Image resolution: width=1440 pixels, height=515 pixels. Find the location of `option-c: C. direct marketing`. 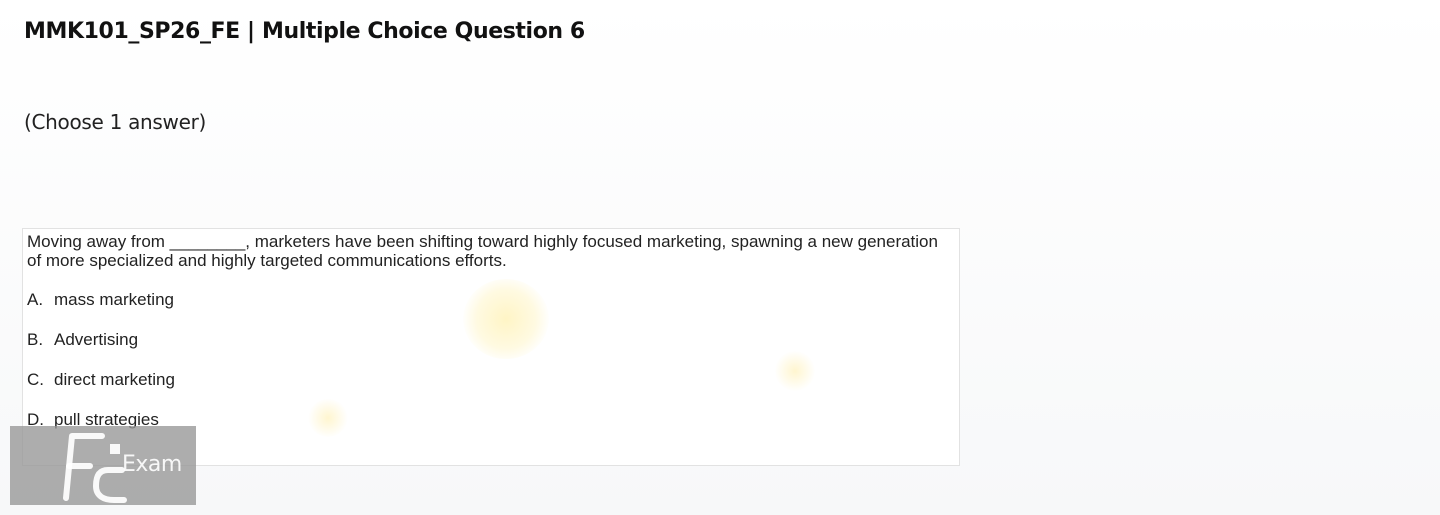

option-c: C. direct marketing is located at coordinates (101, 380).